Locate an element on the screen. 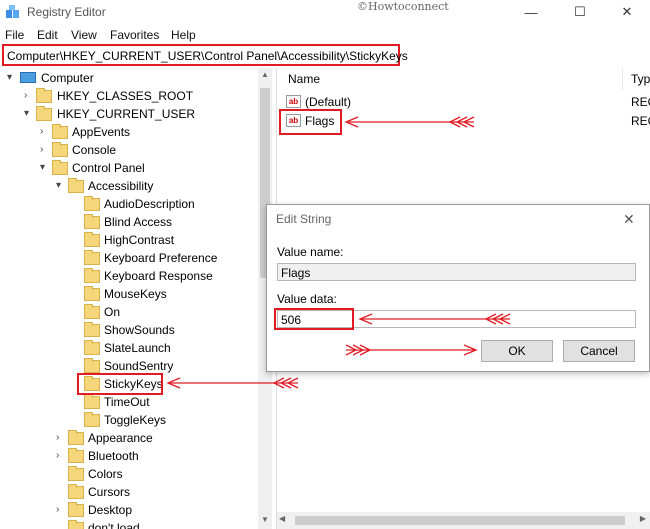 This screenshot has width=650, height=529. window-title: Registry Editor is located at coordinates (66, 12).